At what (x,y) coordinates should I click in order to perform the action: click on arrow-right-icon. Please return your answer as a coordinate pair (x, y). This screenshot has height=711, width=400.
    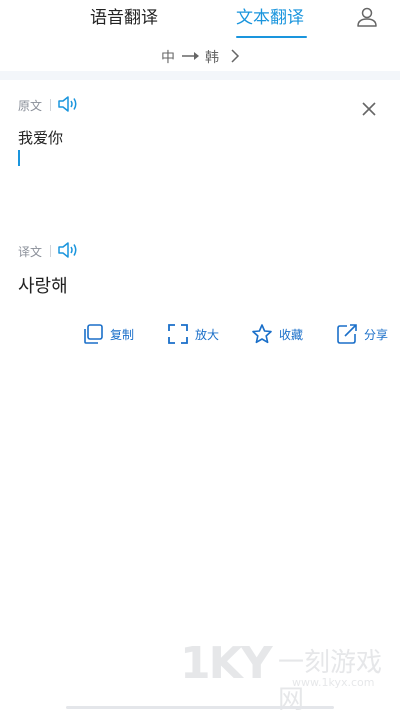
    Looking at the image, I should click on (190, 56).